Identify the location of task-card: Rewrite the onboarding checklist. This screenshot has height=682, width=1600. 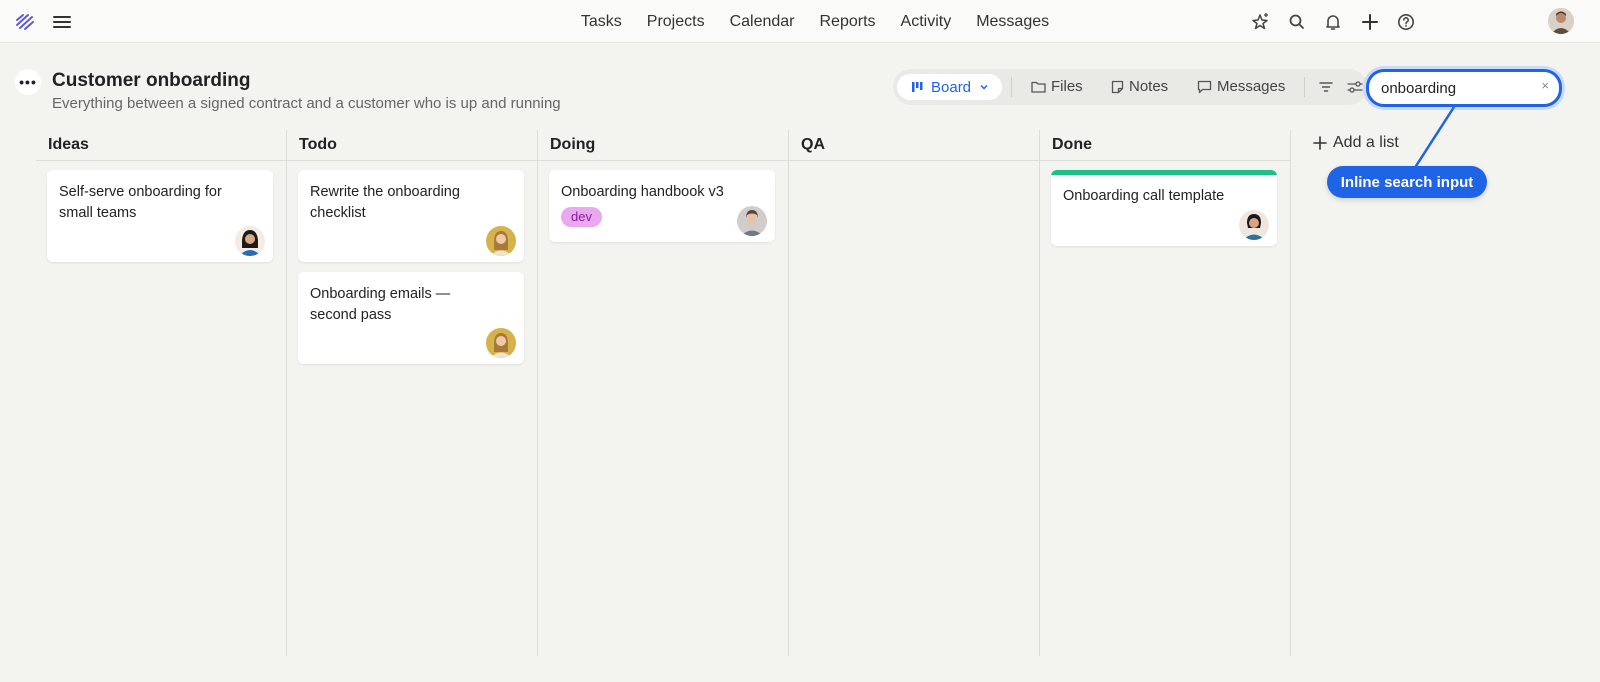
(411, 216).